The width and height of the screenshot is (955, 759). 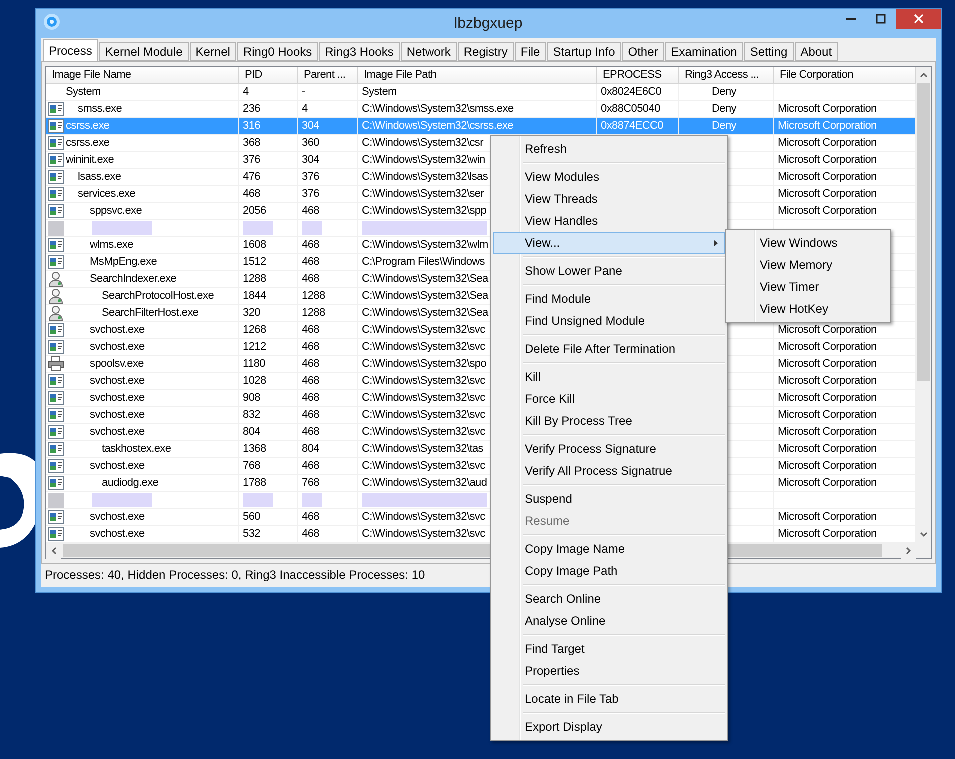 I want to click on printer-icon, so click(x=56, y=364).